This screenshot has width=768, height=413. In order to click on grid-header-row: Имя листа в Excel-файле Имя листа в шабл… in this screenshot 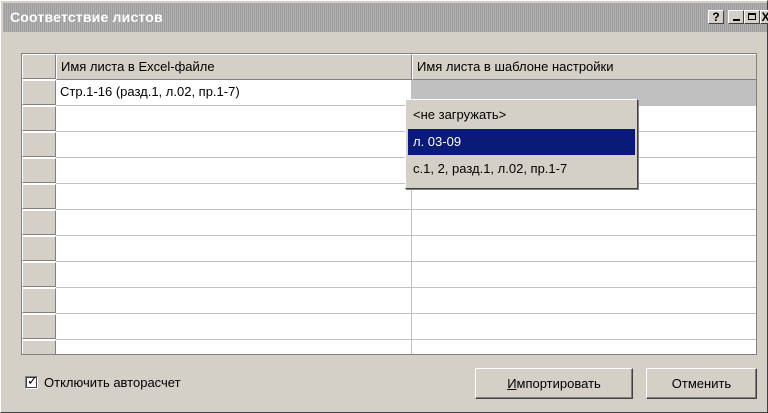, I will do `click(389, 67)`.